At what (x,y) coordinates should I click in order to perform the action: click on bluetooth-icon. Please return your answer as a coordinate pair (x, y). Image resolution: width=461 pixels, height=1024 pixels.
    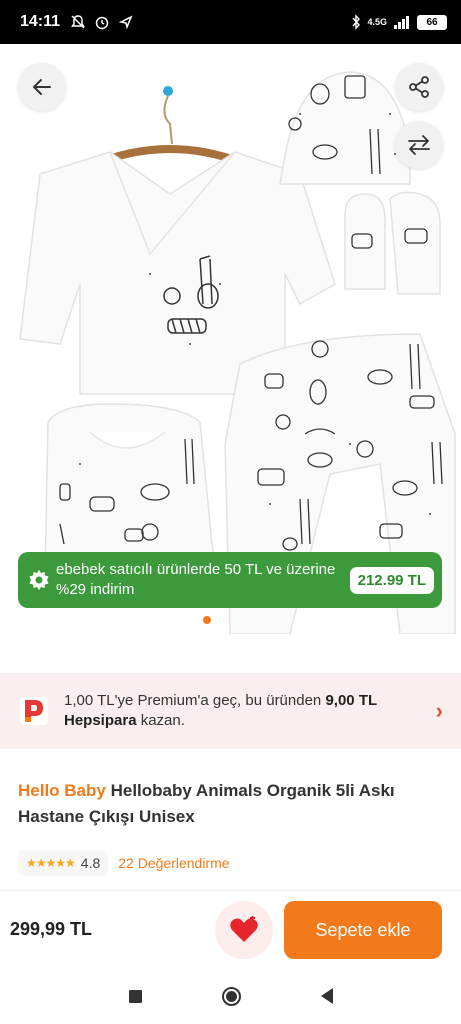
    Looking at the image, I should click on (356, 22).